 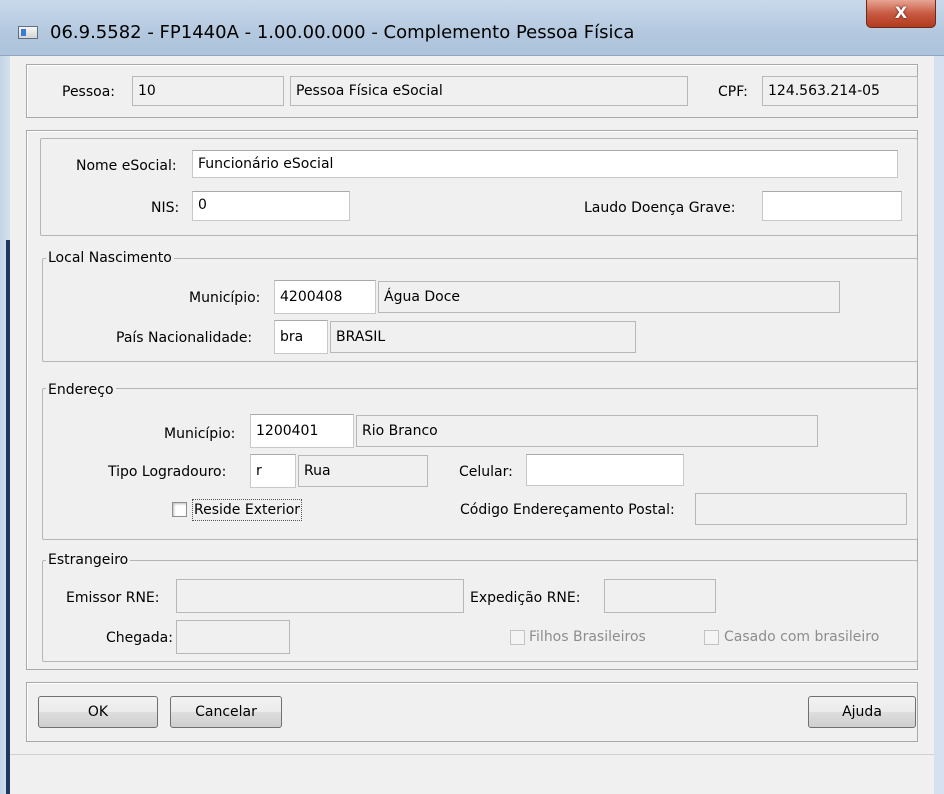 What do you see at coordinates (472, 712) in the screenshot?
I see `button-bar` at bounding box center [472, 712].